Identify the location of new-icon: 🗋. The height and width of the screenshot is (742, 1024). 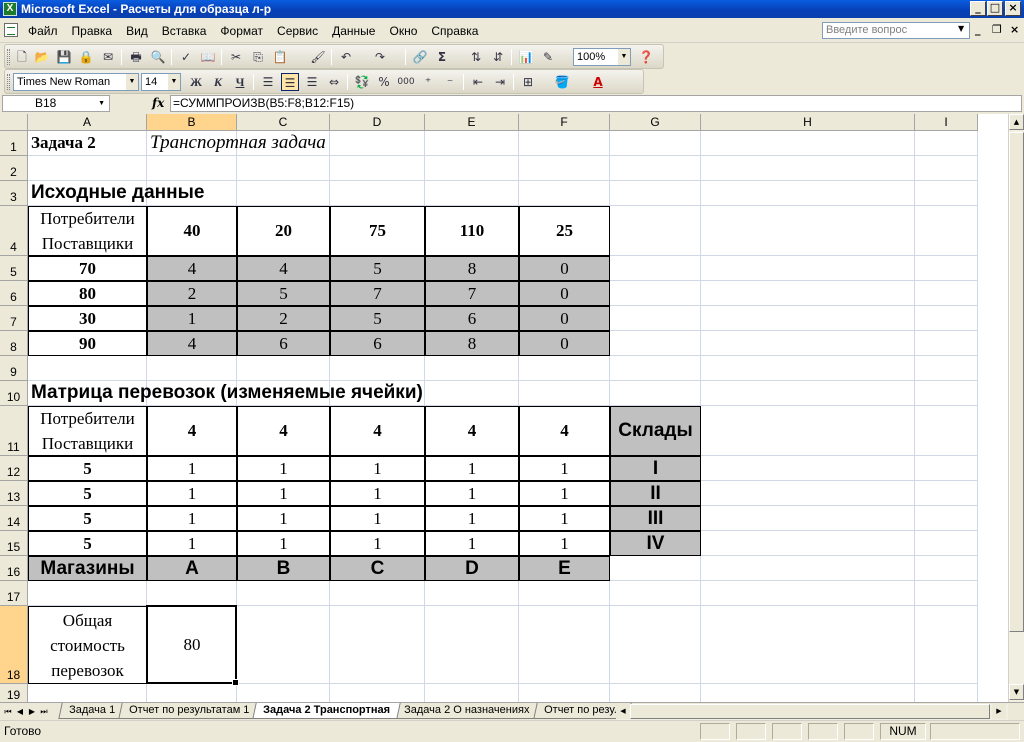
(22, 57).